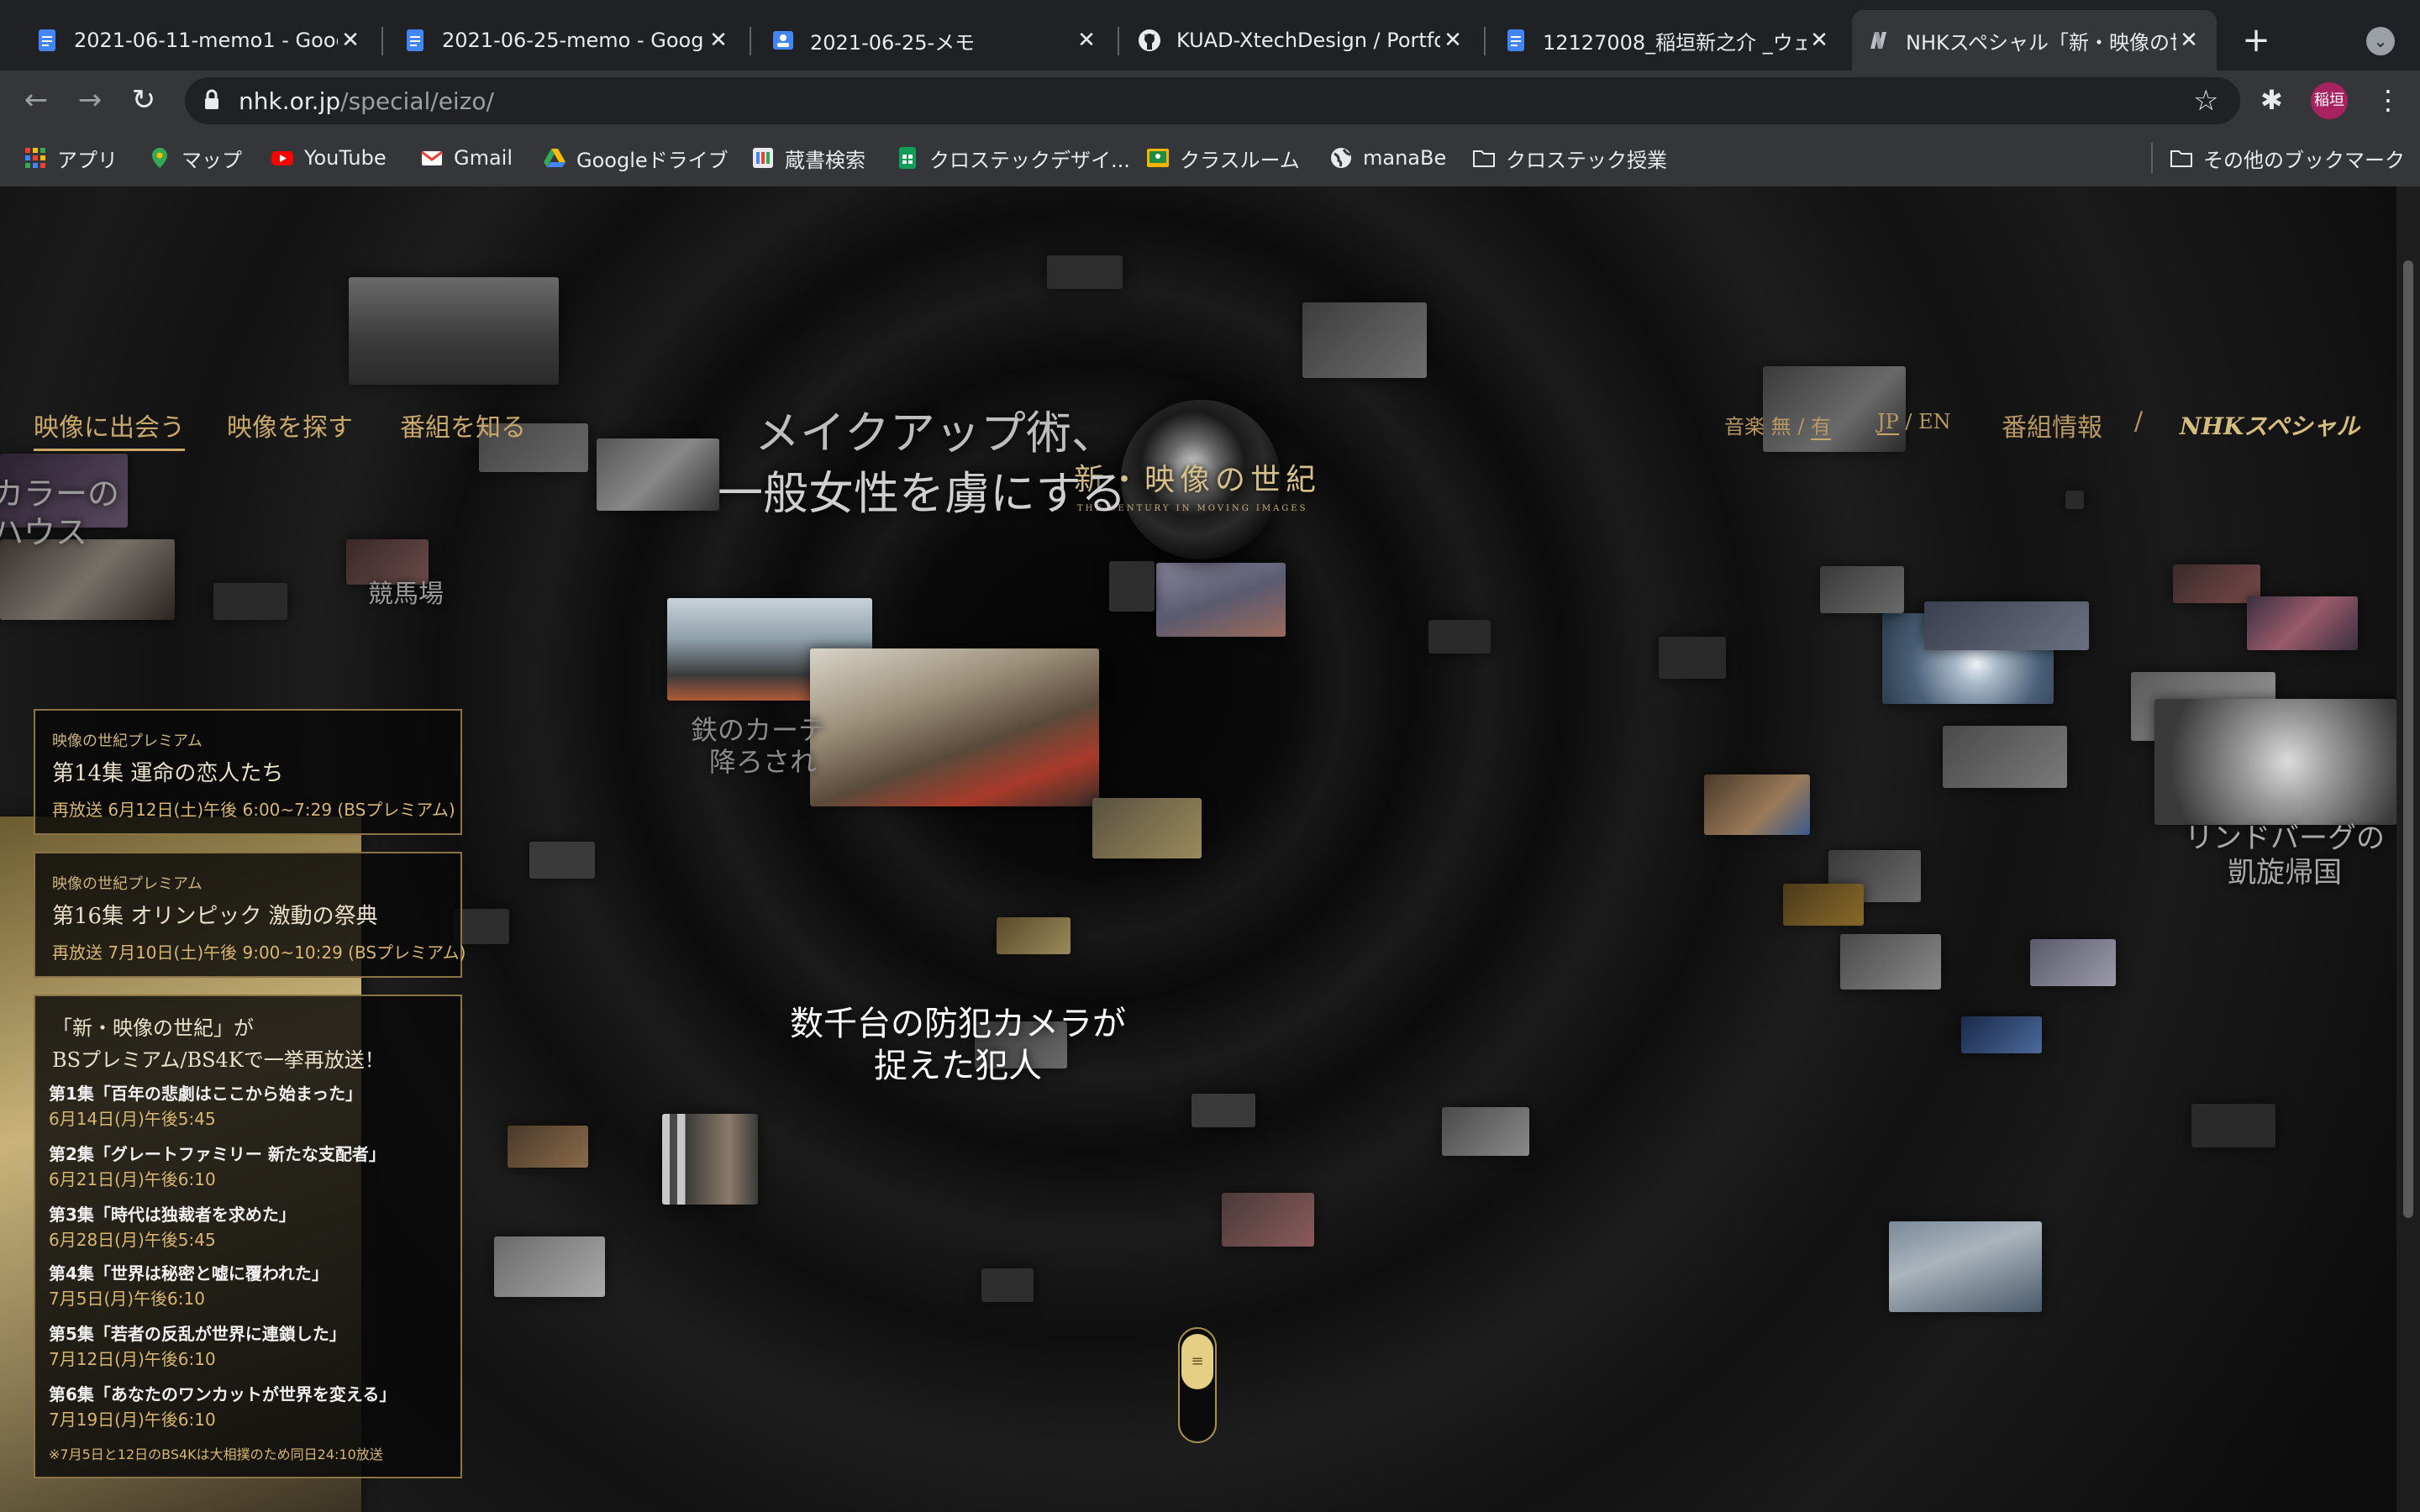  I want to click on floating-caption-color-house: カラーの ハウス, so click(60, 513).